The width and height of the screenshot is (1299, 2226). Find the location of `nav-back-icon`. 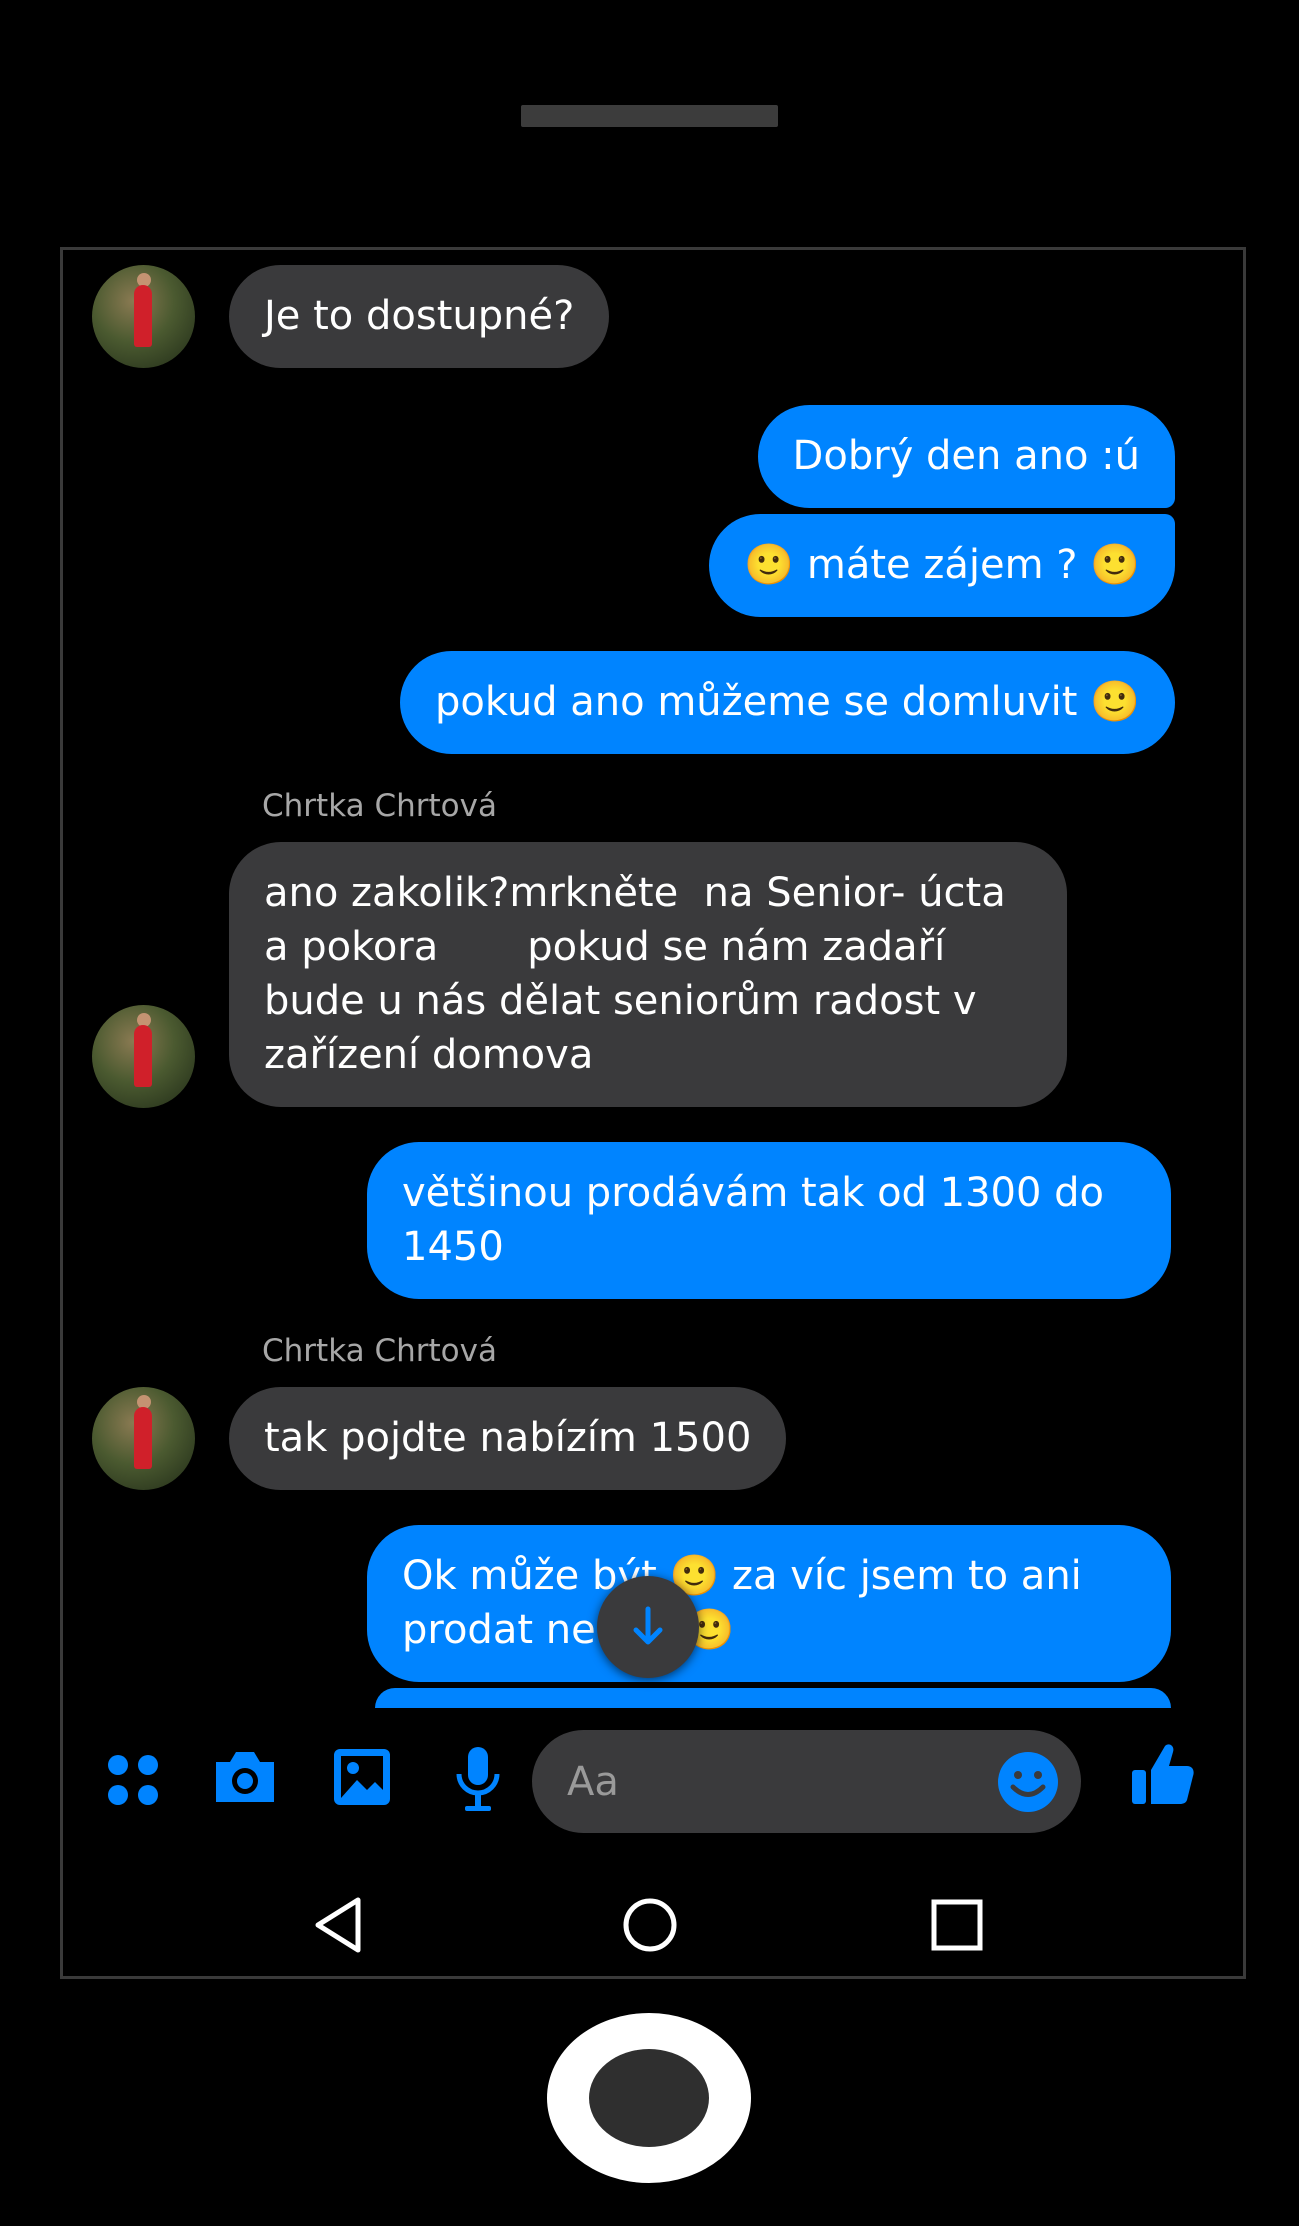

nav-back-icon is located at coordinates (338, 1925).